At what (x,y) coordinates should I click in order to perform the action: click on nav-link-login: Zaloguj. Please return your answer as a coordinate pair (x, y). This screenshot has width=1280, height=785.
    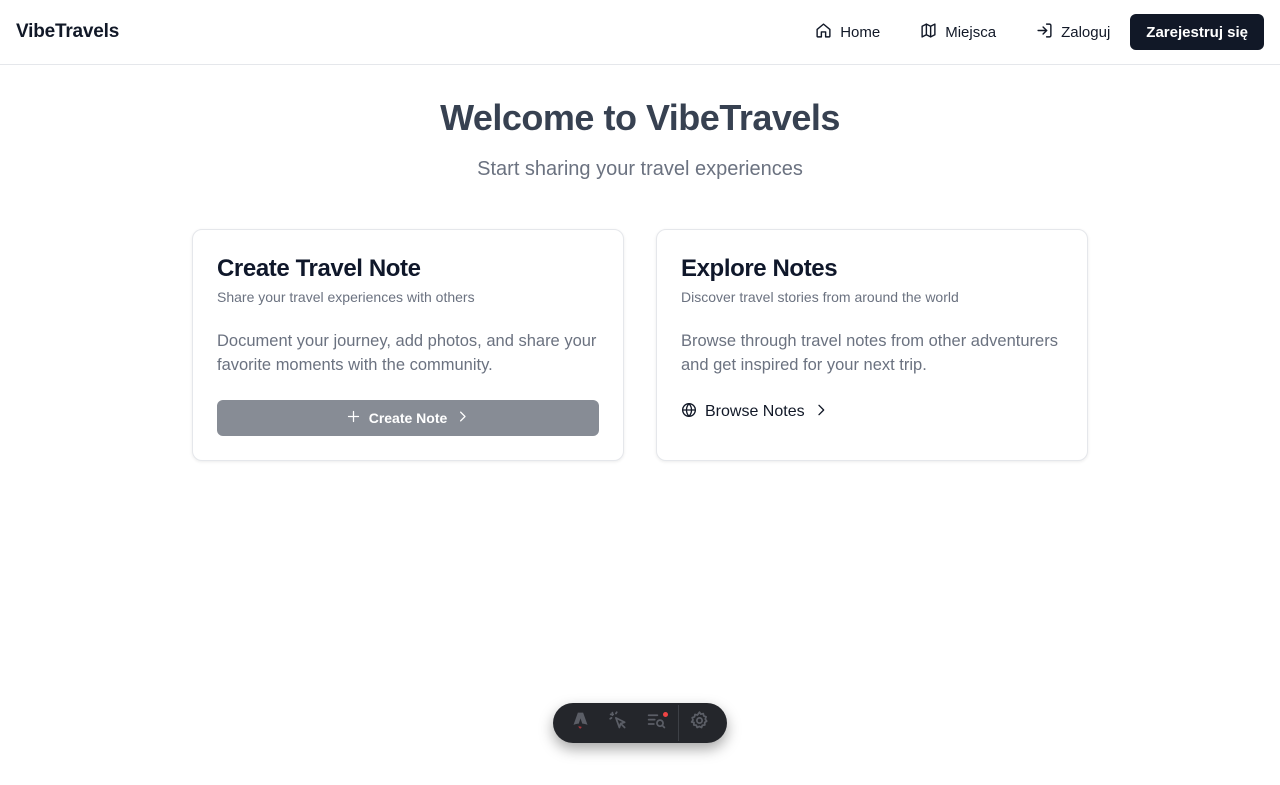
    Looking at the image, I should click on (1073, 32).